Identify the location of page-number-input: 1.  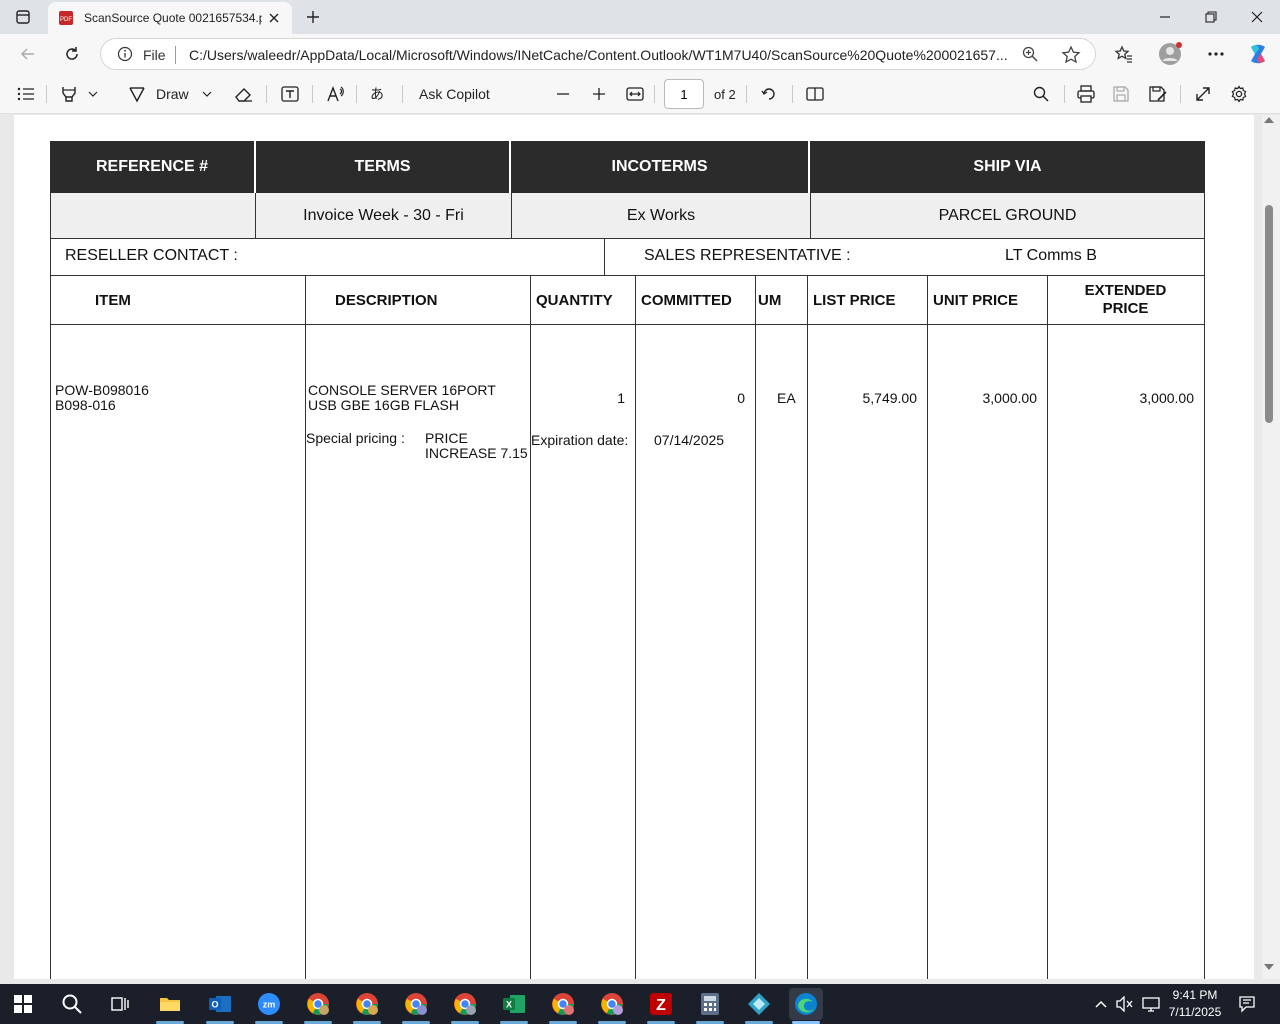
(684, 94).